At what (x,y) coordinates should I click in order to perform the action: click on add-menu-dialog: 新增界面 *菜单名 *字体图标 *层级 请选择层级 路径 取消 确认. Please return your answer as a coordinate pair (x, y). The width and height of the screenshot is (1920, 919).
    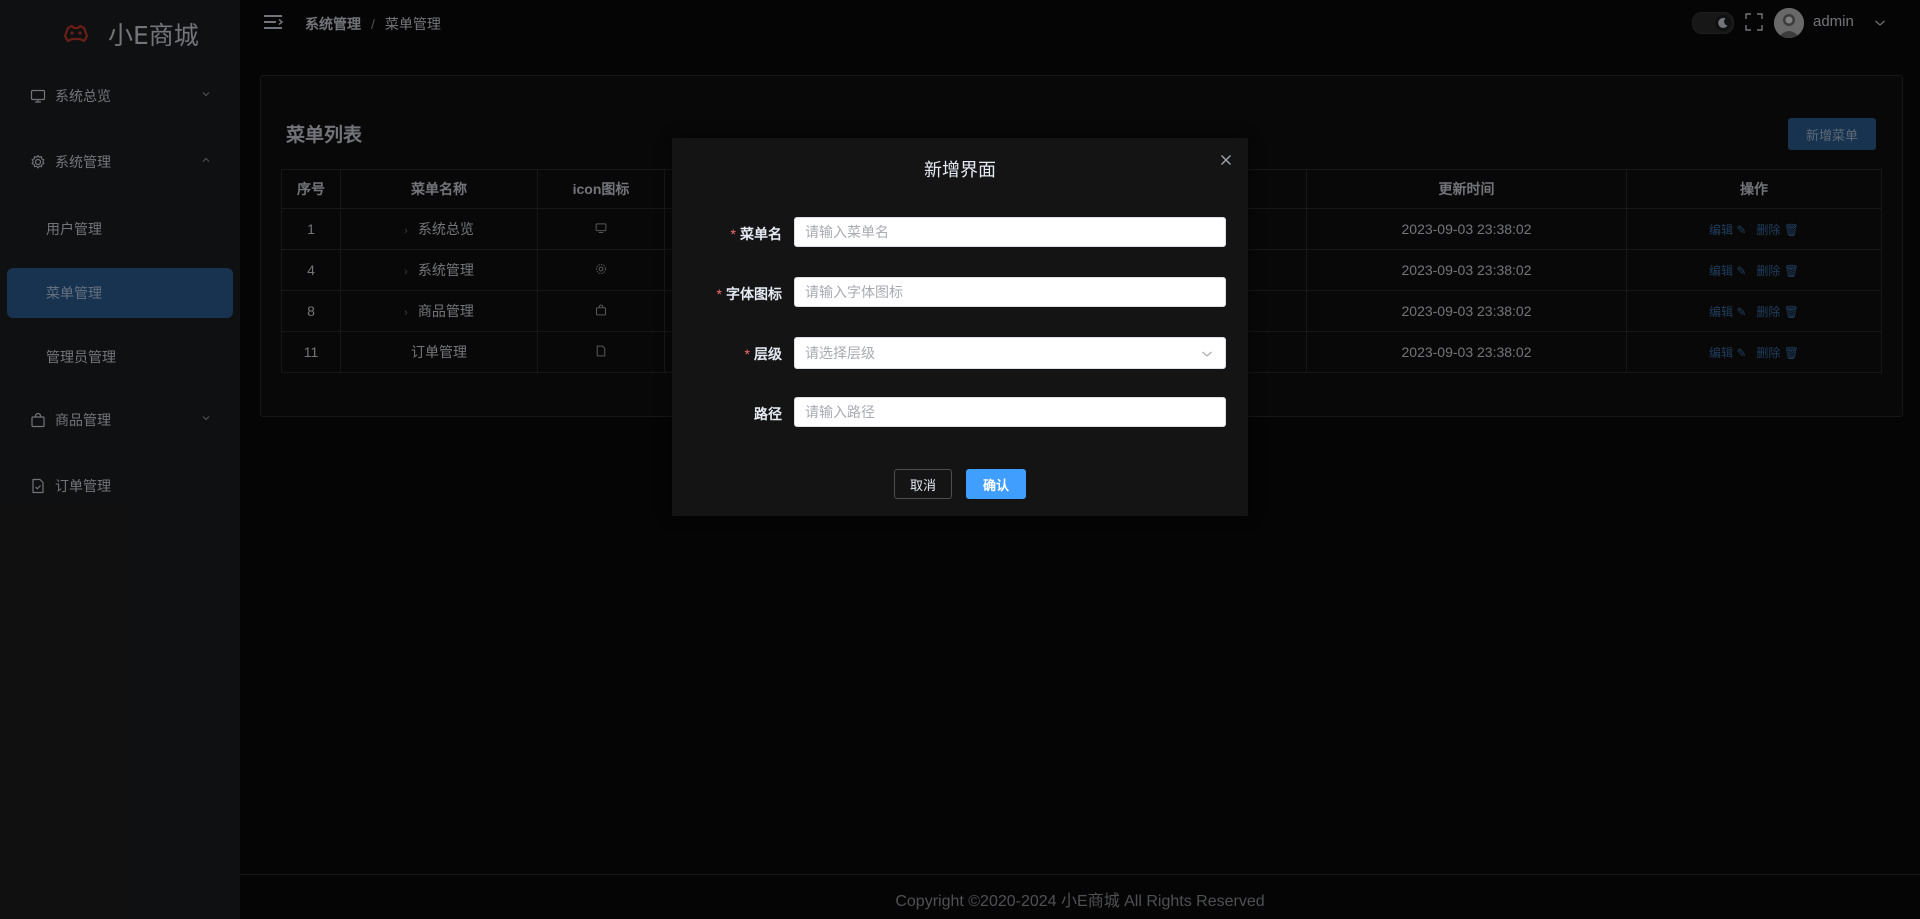
    Looking at the image, I should click on (960, 327).